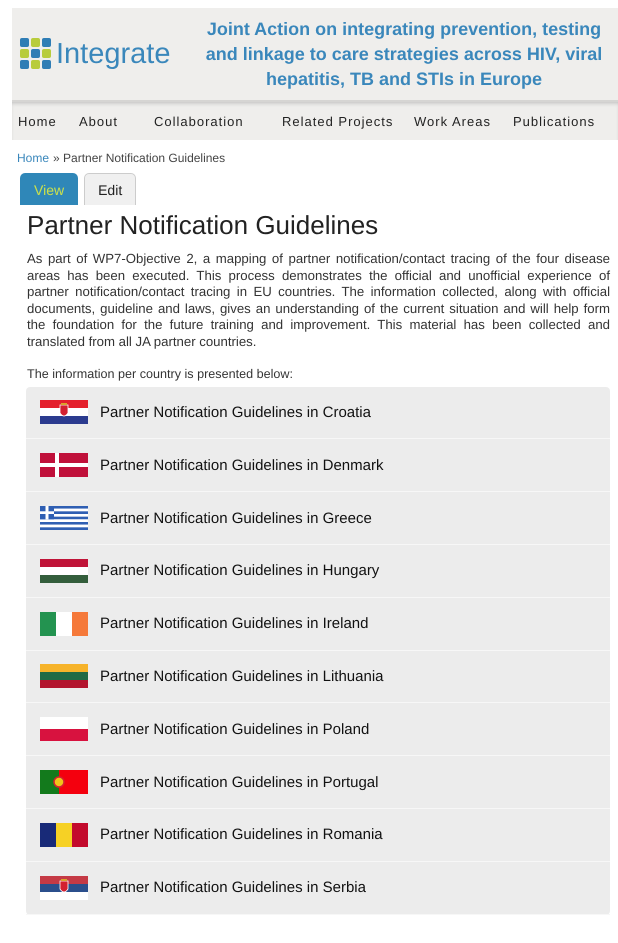 The width and height of the screenshot is (618, 943). Describe the element at coordinates (139, 158) in the screenshot. I see `breadcrumb-current: » Partner Notification Guidelines` at that location.